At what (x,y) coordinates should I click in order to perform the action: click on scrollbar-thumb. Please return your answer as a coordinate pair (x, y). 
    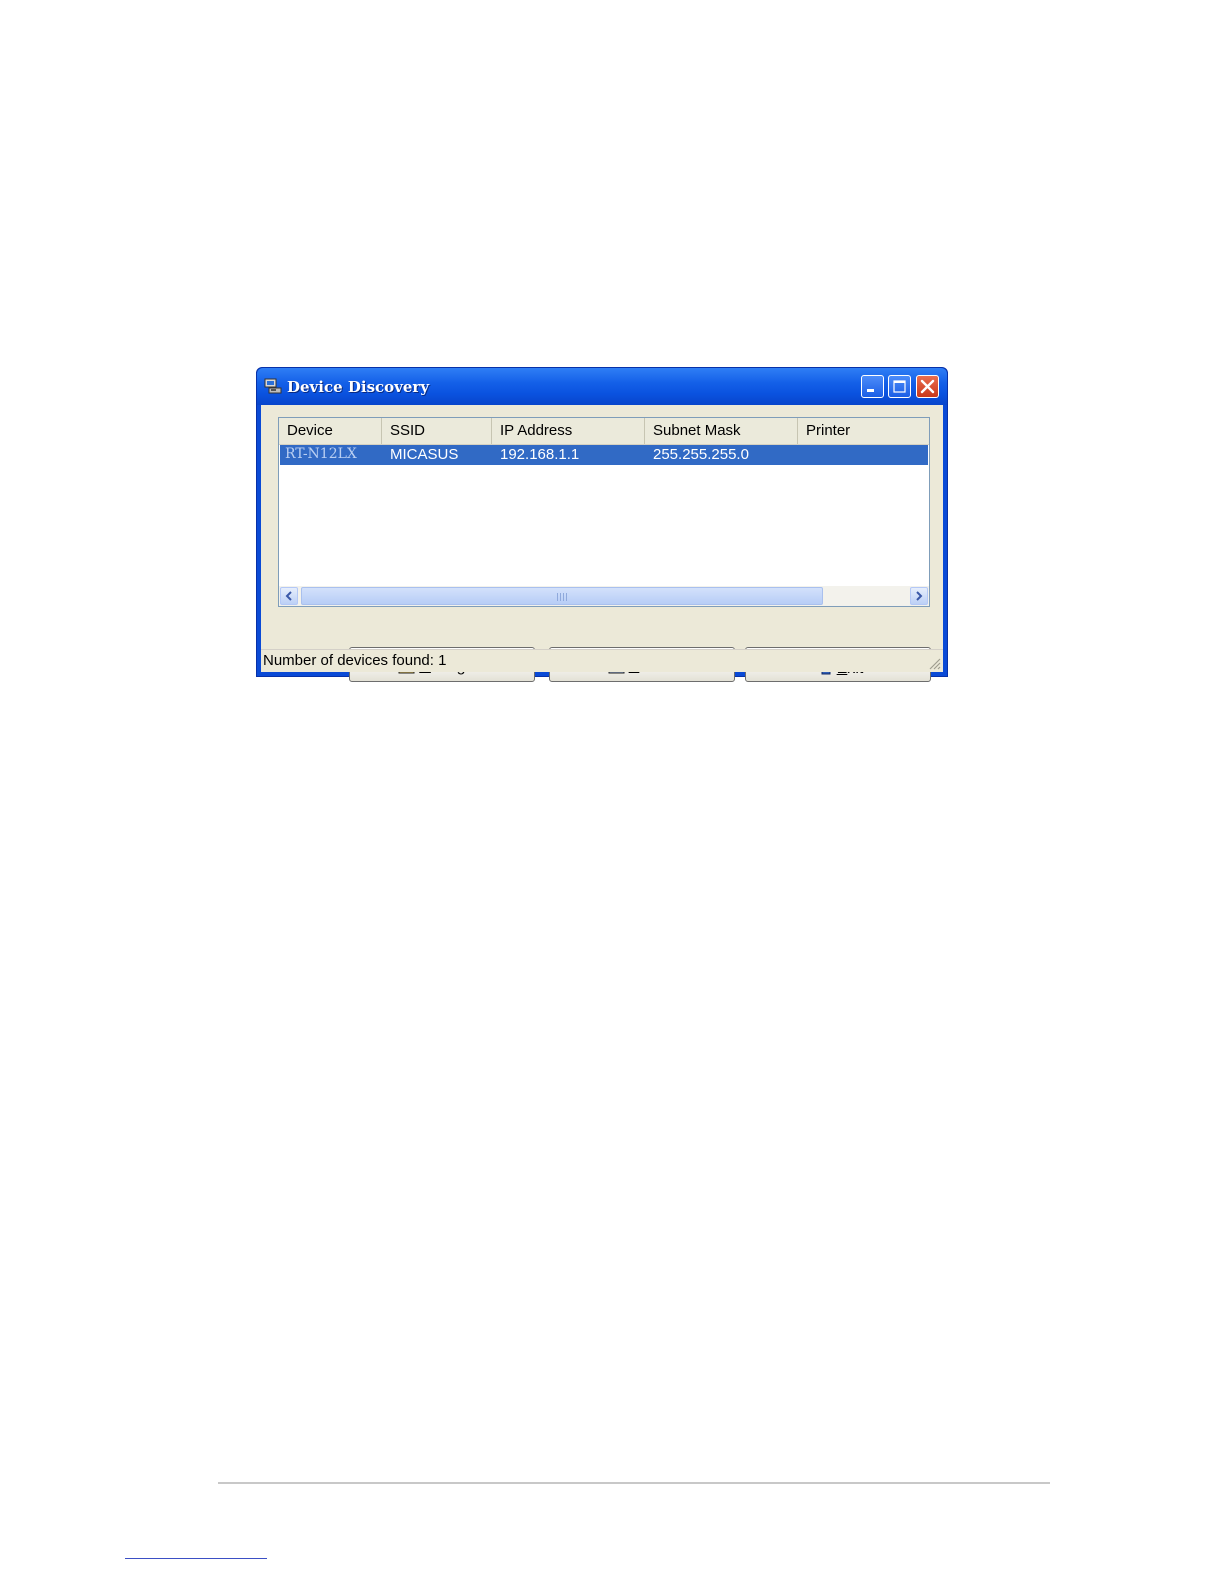
    Looking at the image, I should click on (562, 596).